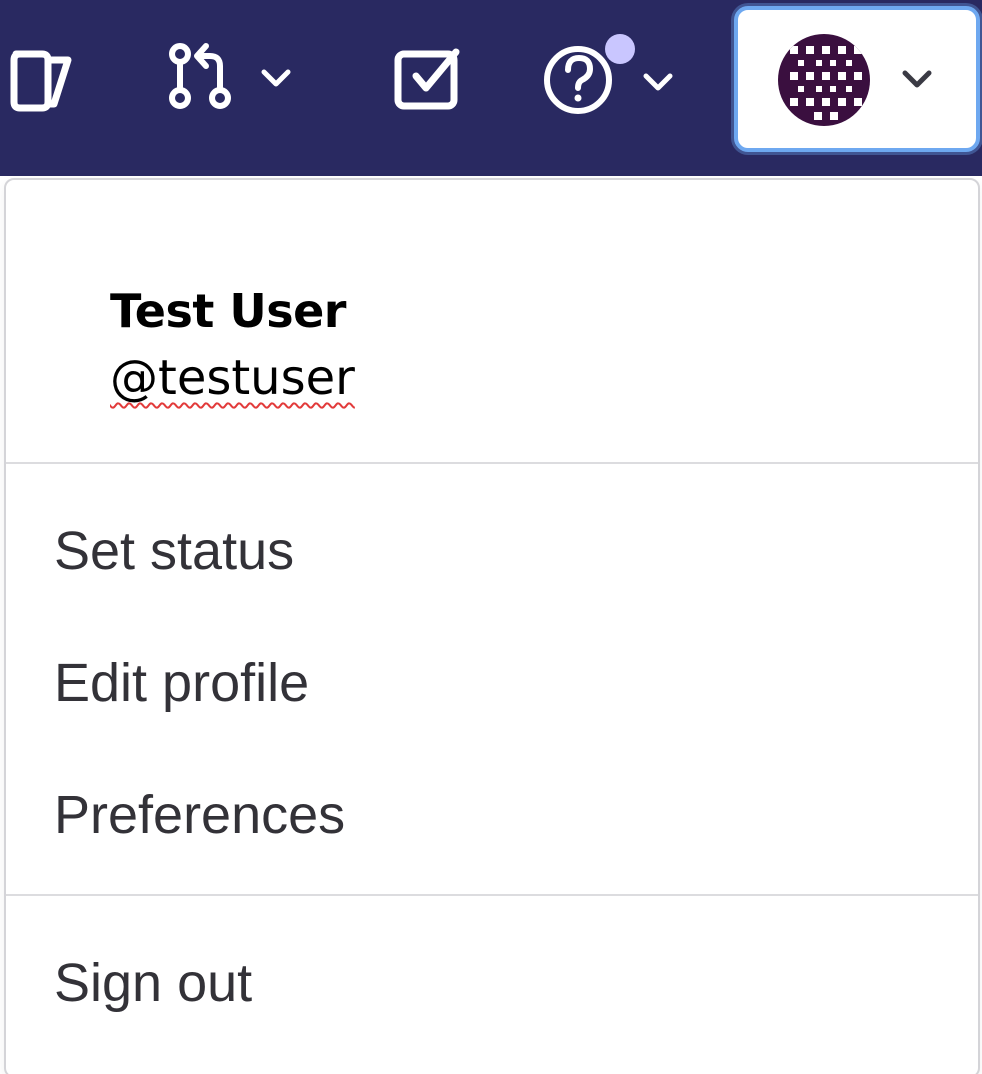 Image resolution: width=982 pixels, height=1074 pixels. What do you see at coordinates (234, 80) in the screenshot?
I see `merge-requests-button` at bounding box center [234, 80].